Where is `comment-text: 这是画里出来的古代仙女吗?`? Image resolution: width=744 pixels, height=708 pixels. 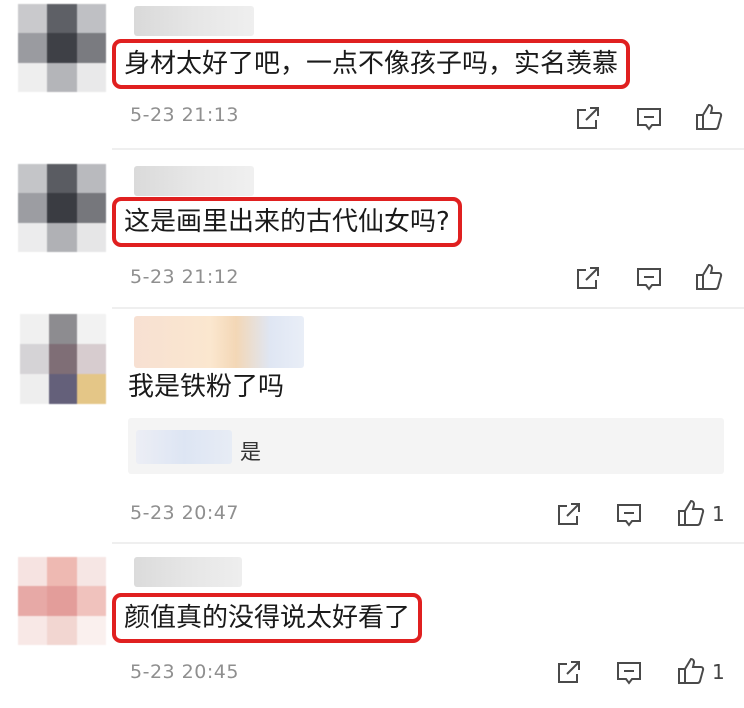
comment-text: 这是画里出来的古代仙女吗? is located at coordinates (287, 222).